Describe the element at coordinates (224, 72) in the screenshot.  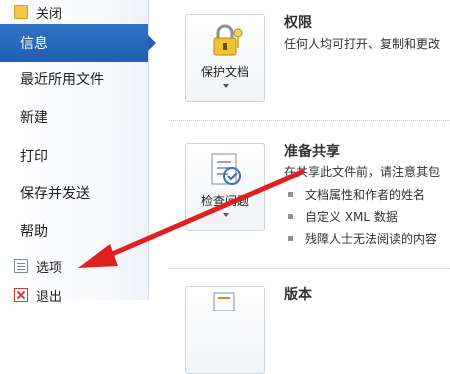
I see `protect-document-label: 保护文档` at that location.